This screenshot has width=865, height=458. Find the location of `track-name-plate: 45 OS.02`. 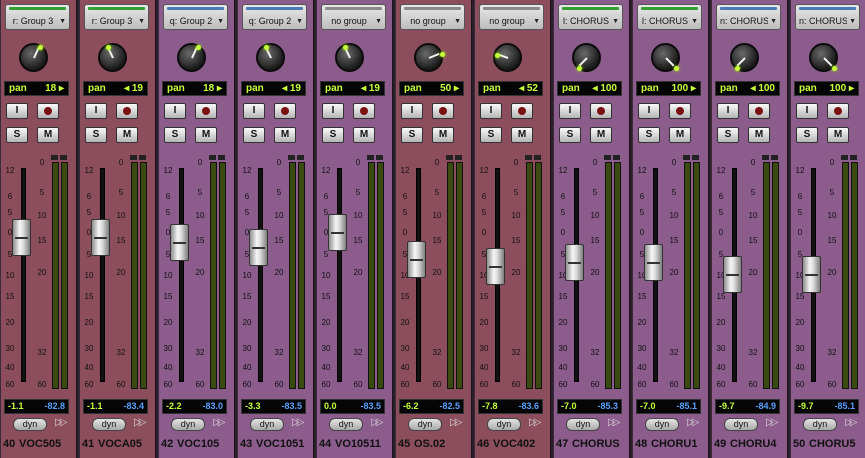

track-name-plate: 45 OS.02 is located at coordinates (434, 444).